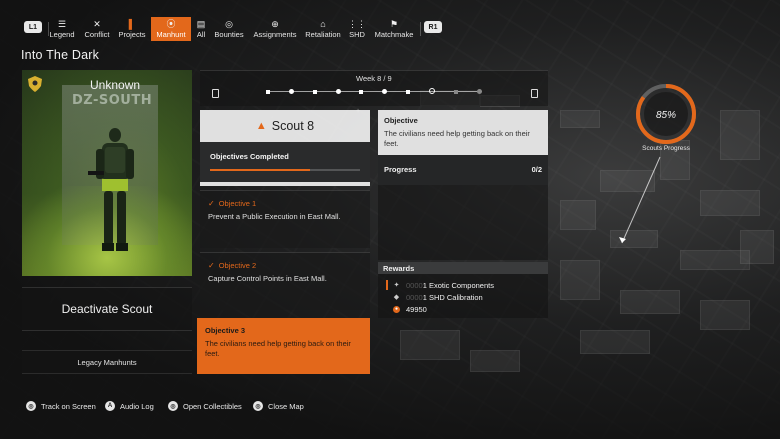  Describe the element at coordinates (461, 285) in the screenshot. I see `reward-name: Exotic Components` at that location.